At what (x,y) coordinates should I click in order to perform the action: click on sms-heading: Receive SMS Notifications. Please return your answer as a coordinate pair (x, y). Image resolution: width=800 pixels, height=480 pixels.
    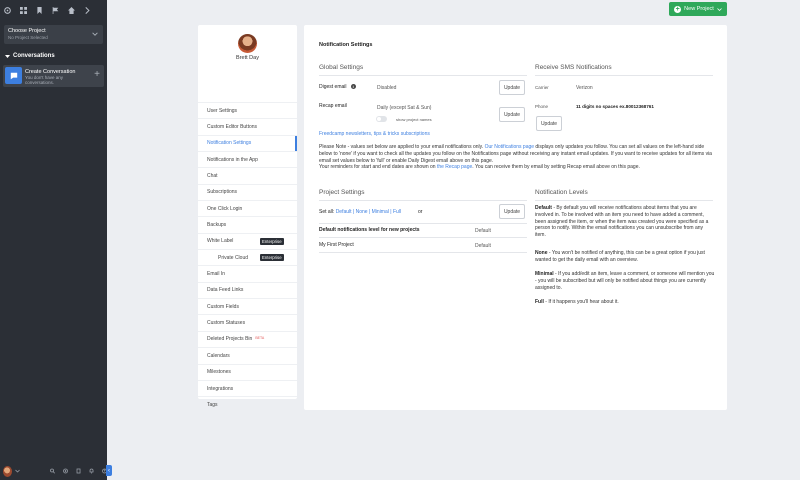
    Looking at the image, I should click on (573, 67).